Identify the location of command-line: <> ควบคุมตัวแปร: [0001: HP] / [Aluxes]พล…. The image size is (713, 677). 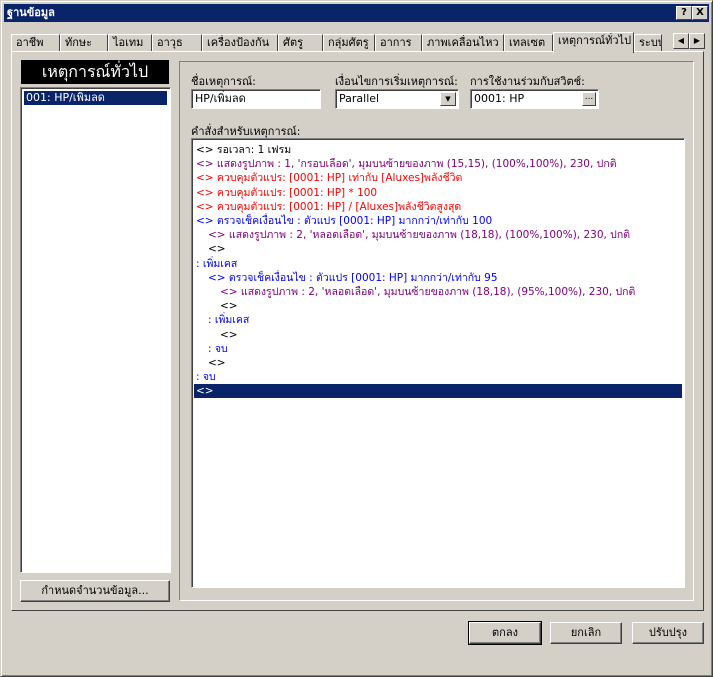
(327, 207).